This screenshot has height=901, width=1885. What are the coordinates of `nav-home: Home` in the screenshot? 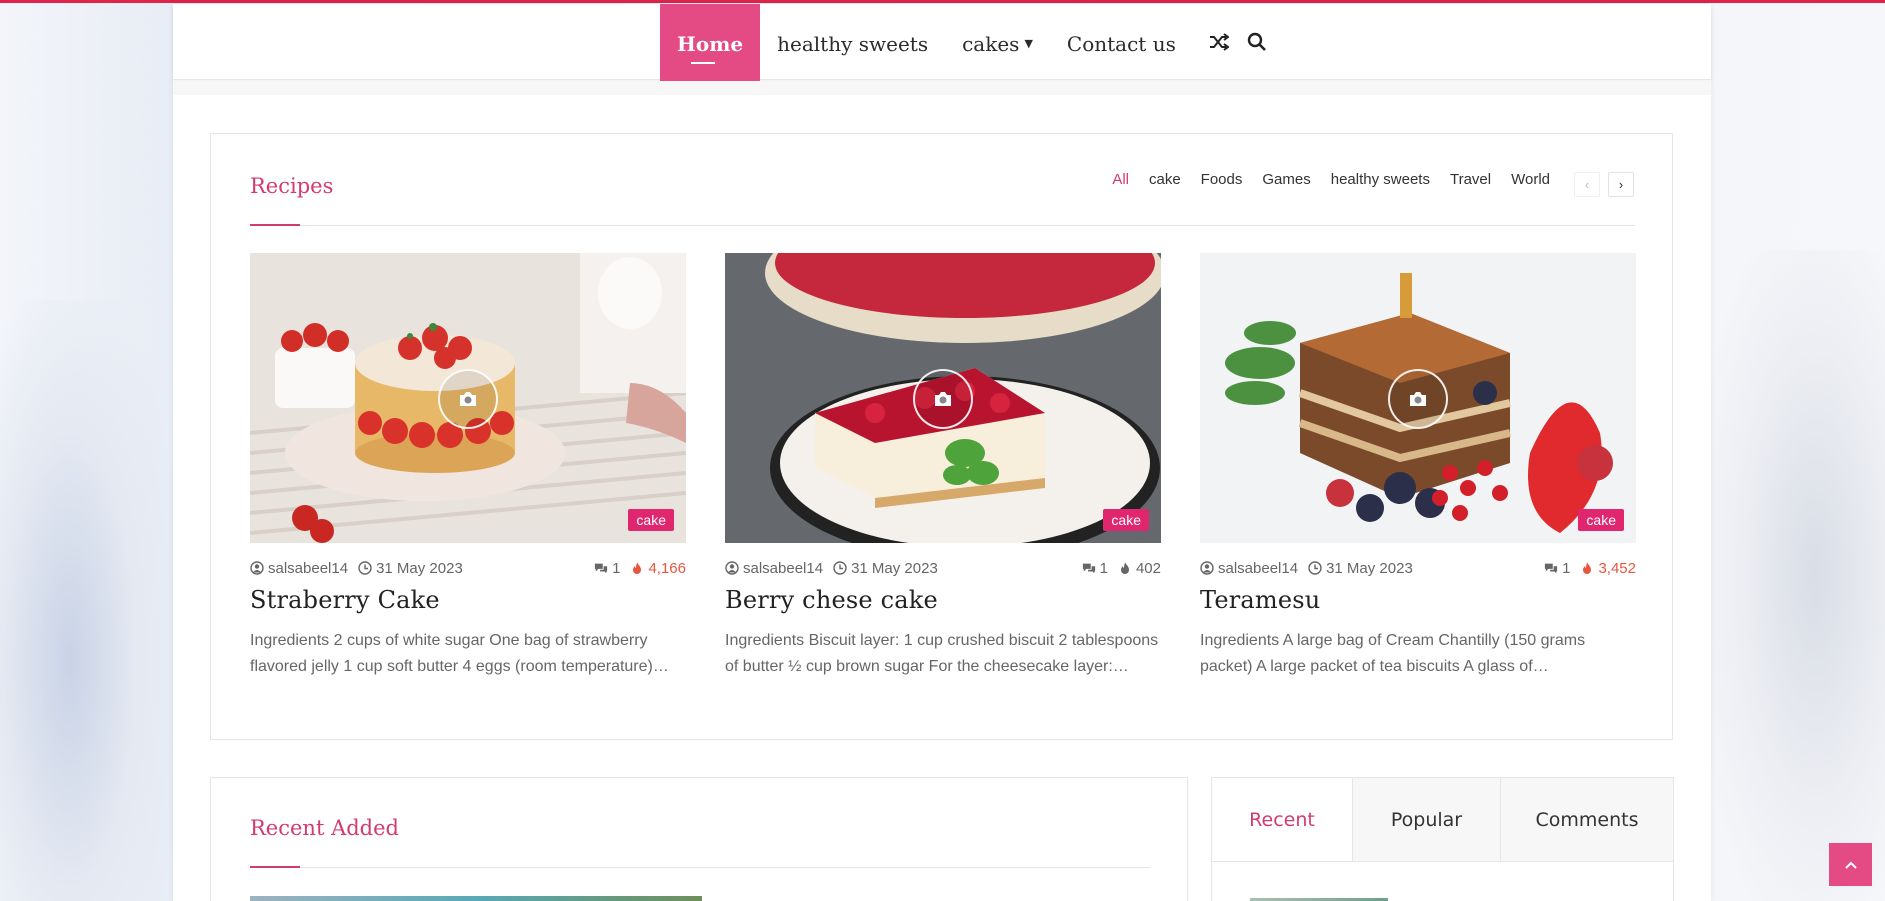 It's located at (710, 44).